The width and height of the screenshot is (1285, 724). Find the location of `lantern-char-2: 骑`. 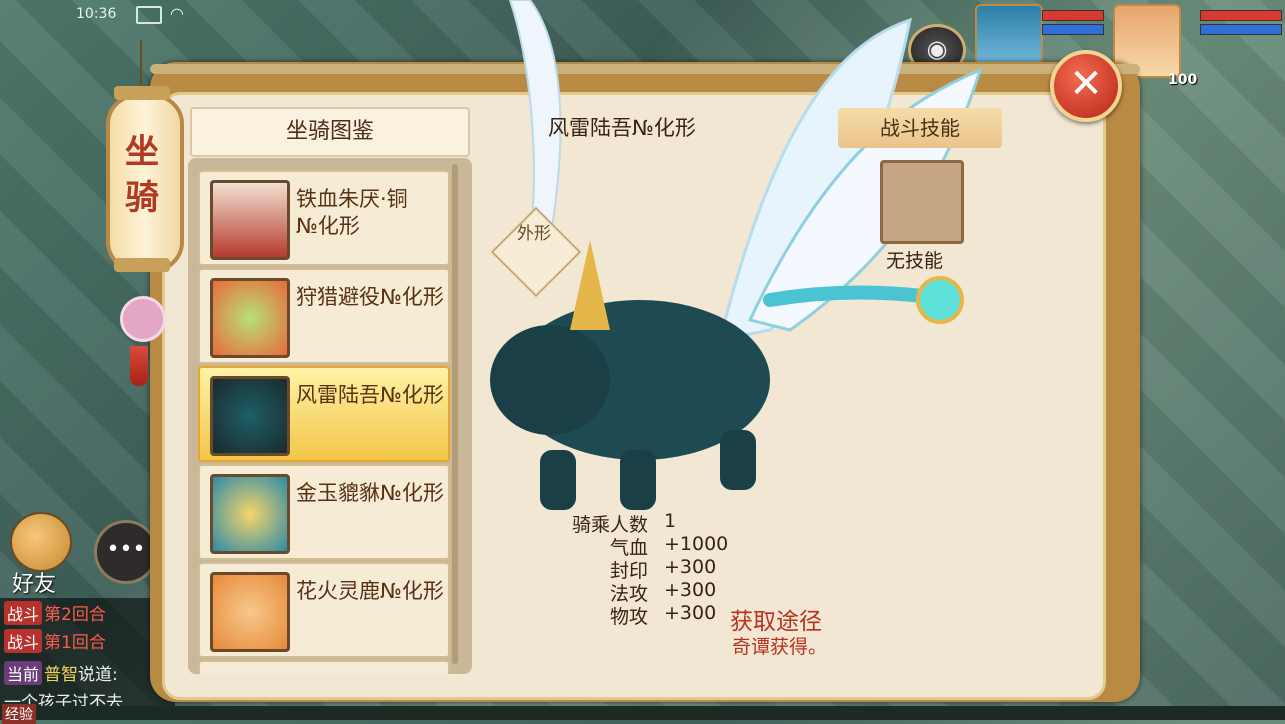

lantern-char-2: 骑 is located at coordinates (142, 198).